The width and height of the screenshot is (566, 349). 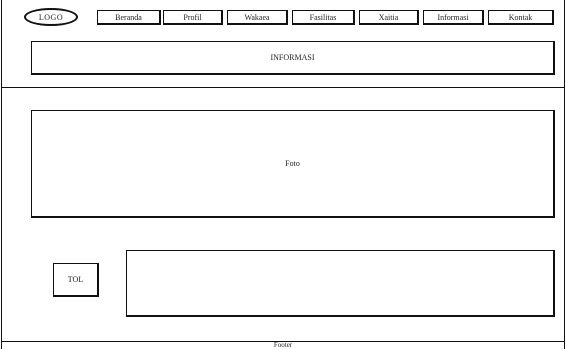 I want to click on nav-item-wakaea: Wakaea, so click(x=257, y=17).